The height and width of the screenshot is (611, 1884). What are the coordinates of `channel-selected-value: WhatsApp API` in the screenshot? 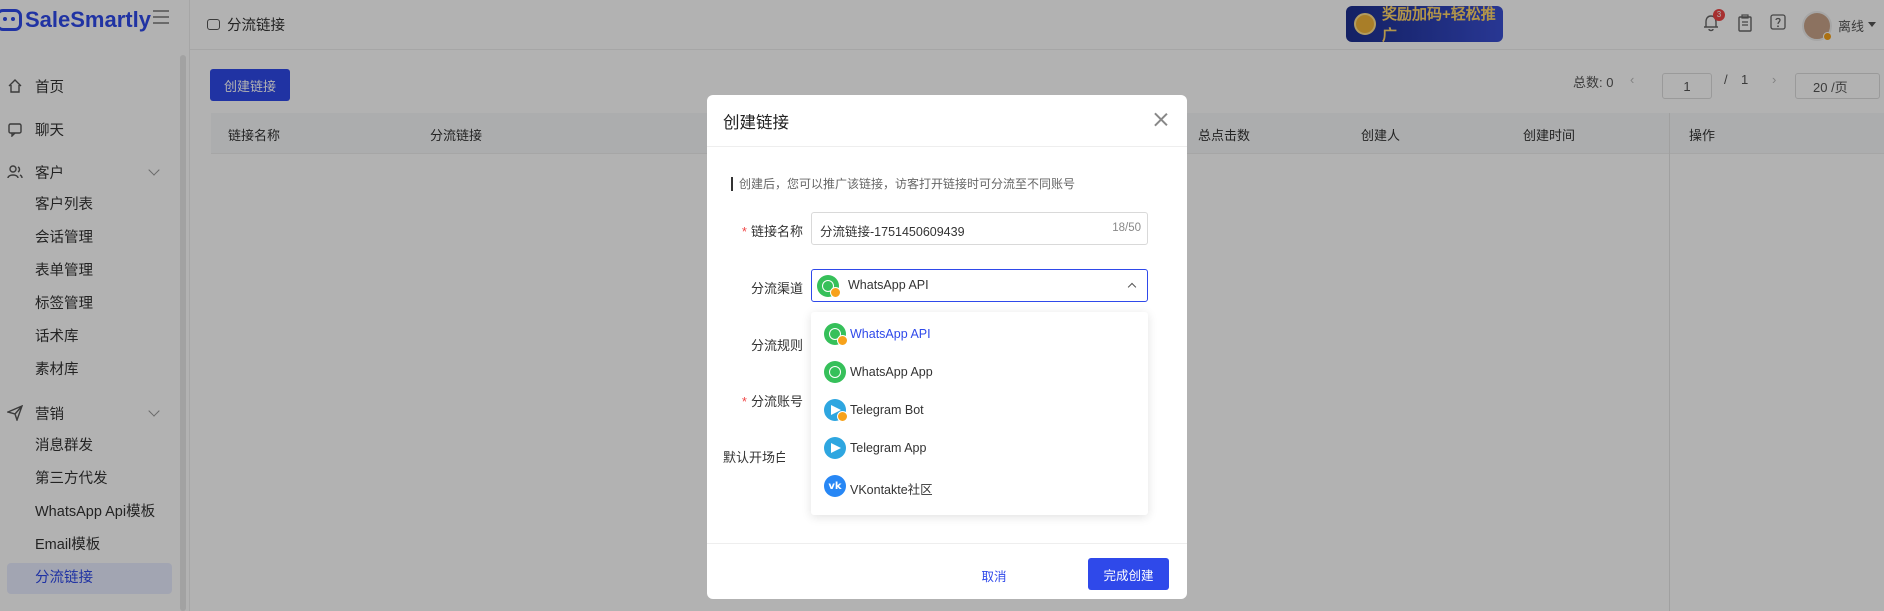 It's located at (888, 285).